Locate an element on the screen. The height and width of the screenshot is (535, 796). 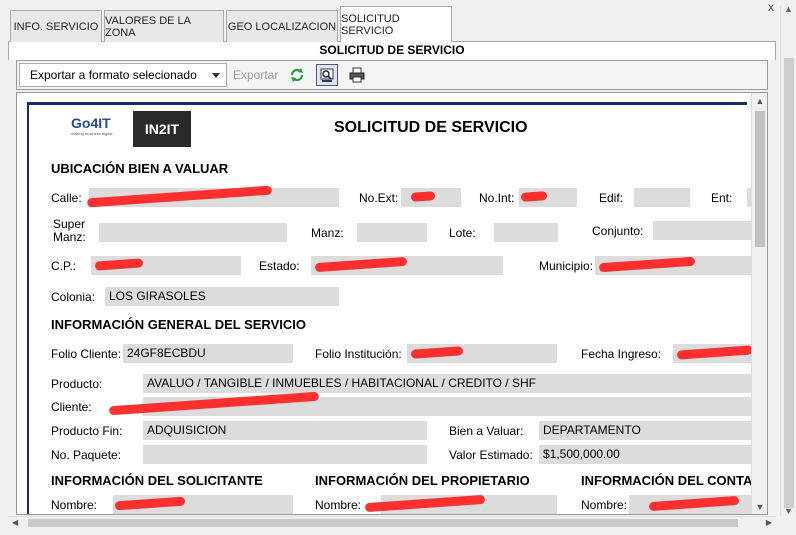
refresh-icon is located at coordinates (297, 75).